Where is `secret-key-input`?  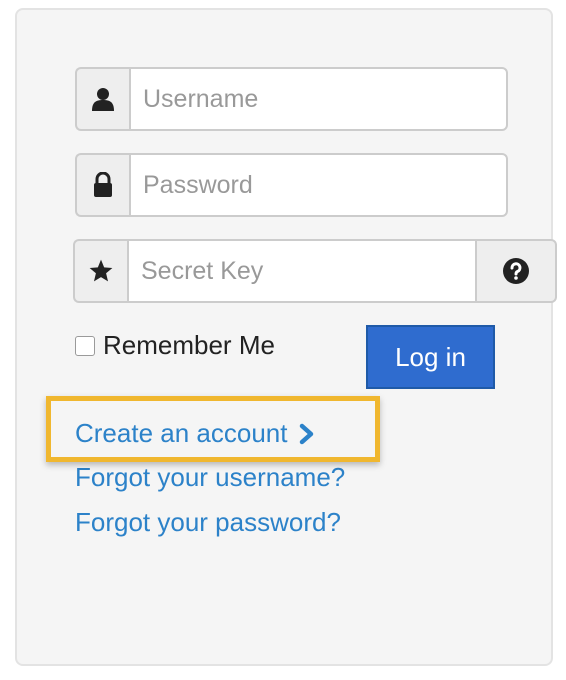
secret-key-input is located at coordinates (302, 271).